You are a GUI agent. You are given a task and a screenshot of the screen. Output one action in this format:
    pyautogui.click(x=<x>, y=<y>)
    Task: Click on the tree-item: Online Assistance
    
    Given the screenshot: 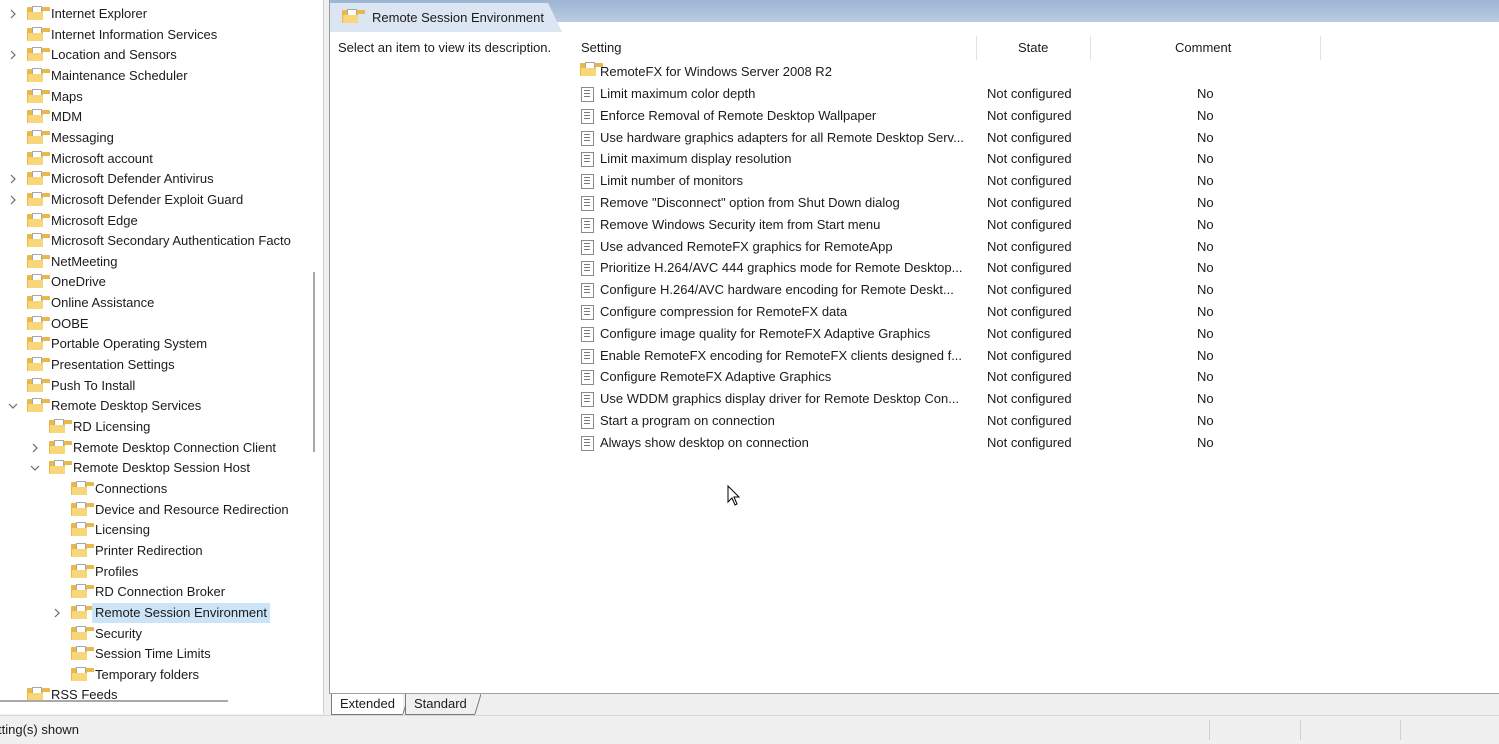 What is the action you would take?
    pyautogui.click(x=161, y=303)
    